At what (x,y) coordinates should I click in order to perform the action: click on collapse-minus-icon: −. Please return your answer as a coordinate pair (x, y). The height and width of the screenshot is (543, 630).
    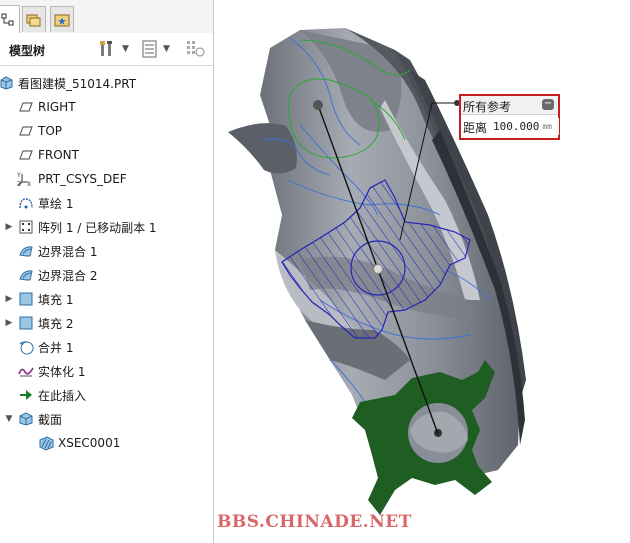
    Looking at the image, I should click on (548, 104).